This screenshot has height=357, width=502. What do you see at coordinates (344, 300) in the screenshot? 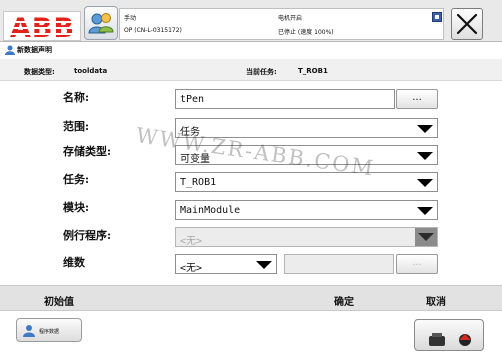
I see `ok-button: 确定` at bounding box center [344, 300].